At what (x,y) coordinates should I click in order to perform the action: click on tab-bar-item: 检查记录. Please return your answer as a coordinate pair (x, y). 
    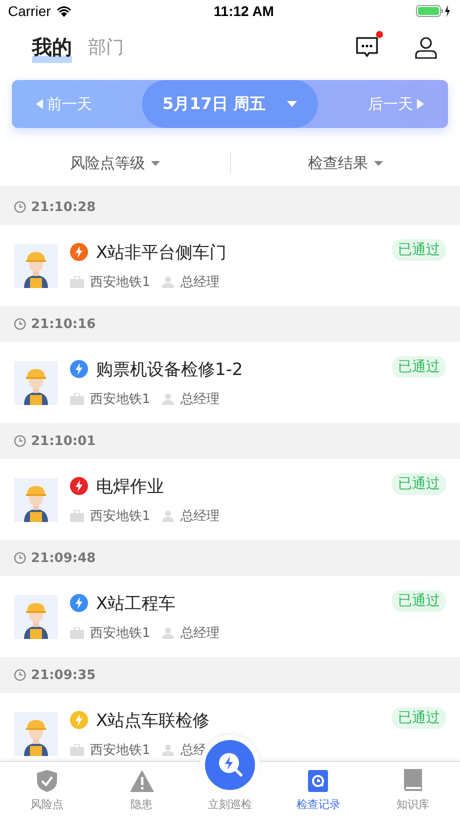
    Looking at the image, I should click on (318, 790).